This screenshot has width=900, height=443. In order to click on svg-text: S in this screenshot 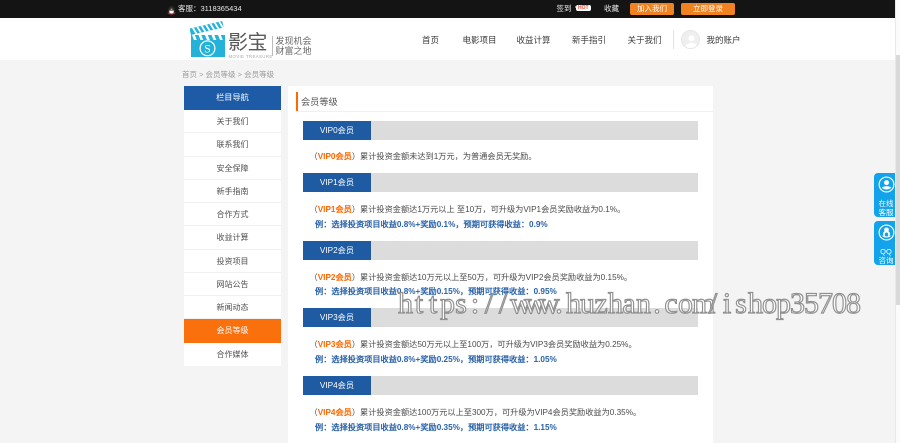, I will do `click(207, 49)`.